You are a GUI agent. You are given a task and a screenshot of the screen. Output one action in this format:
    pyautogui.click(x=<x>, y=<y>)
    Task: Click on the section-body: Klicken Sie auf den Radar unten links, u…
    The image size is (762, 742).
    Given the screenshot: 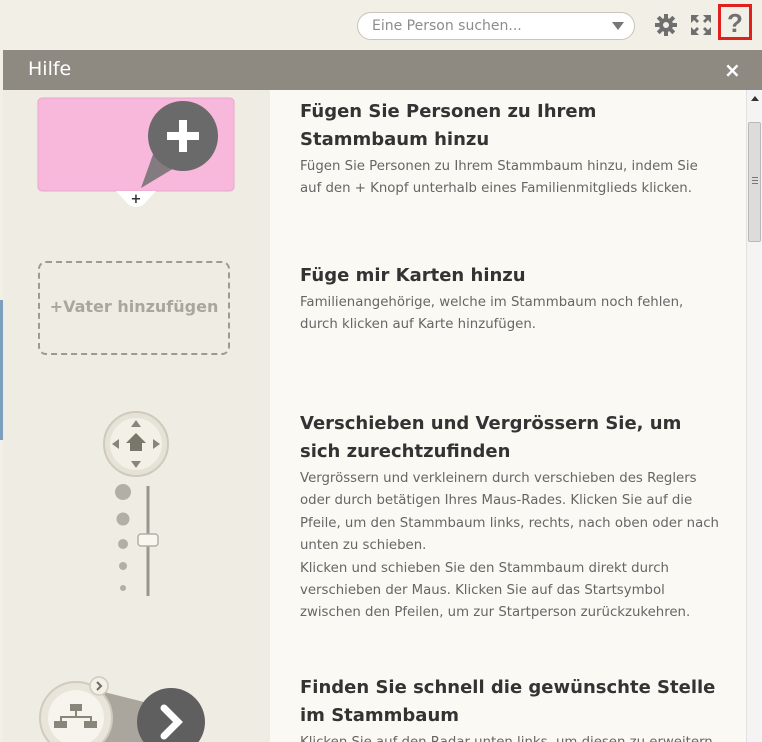 What is the action you would take?
    pyautogui.click(x=510, y=737)
    